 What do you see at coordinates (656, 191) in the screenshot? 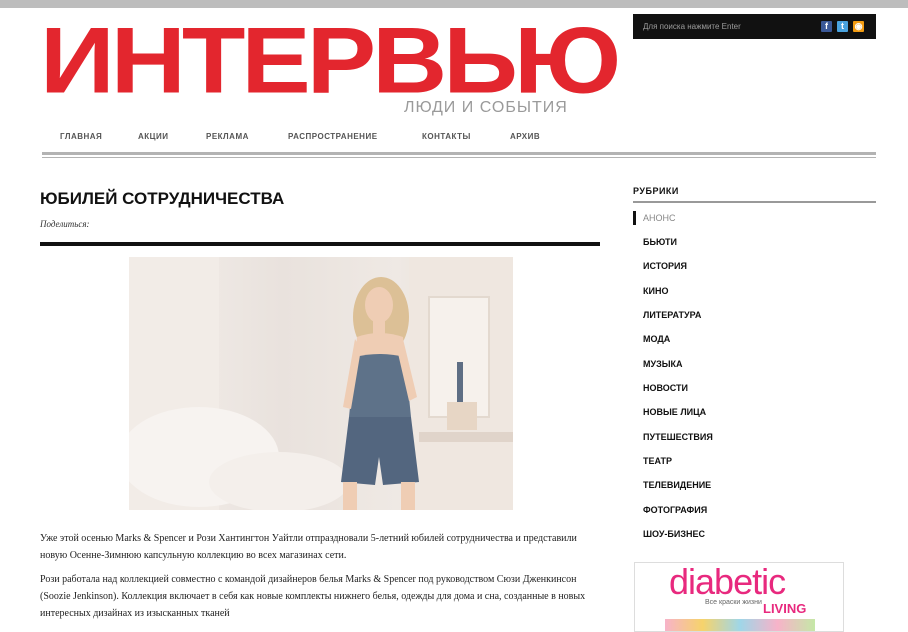
I see `sidebar-title: РУБРИКИ` at bounding box center [656, 191].